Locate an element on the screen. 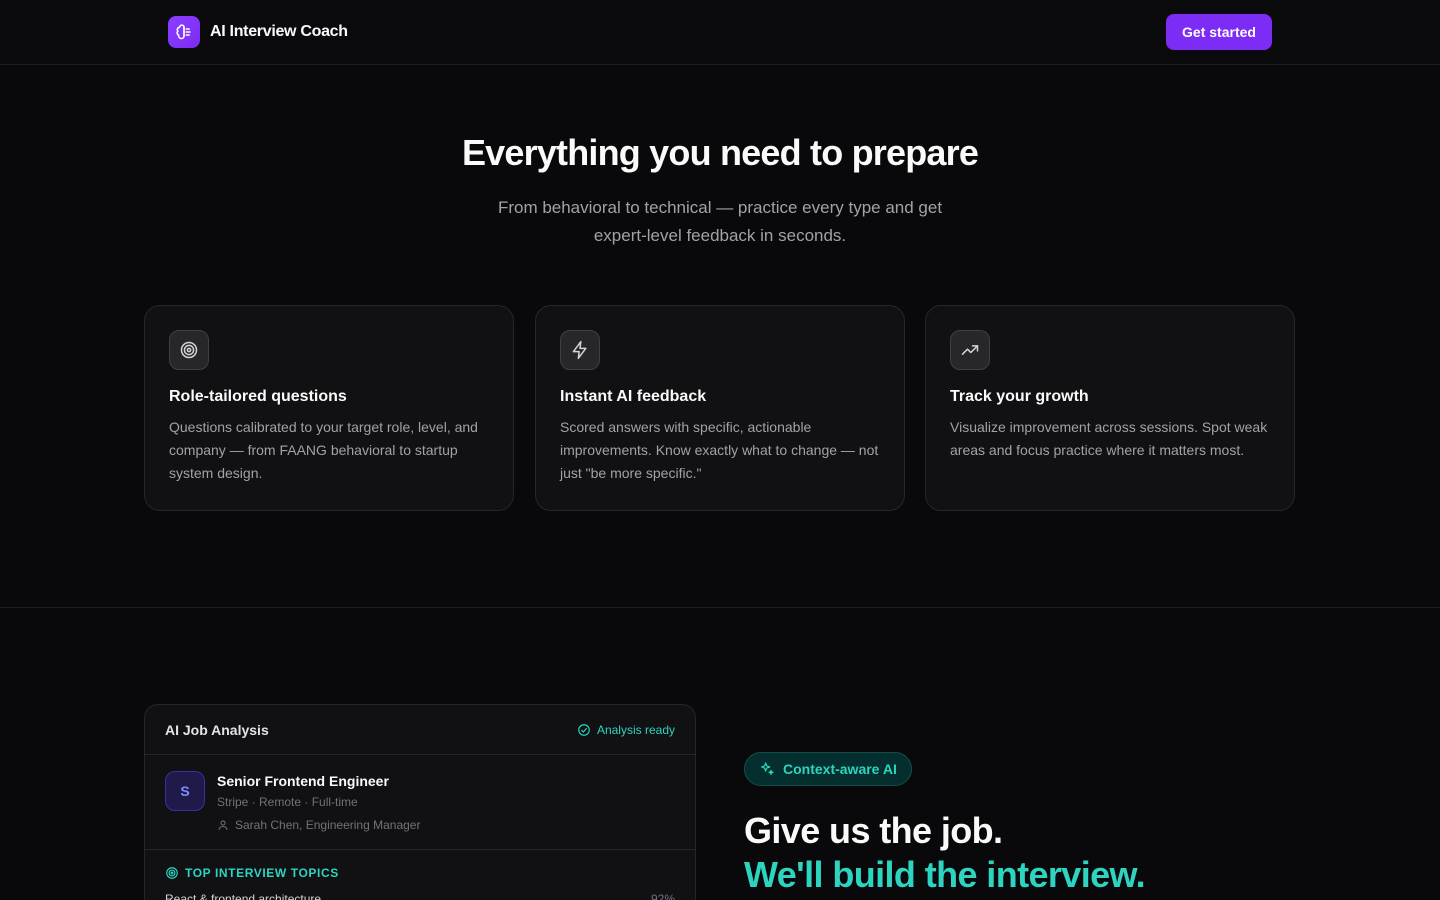 The width and height of the screenshot is (1440, 900). section-divider is located at coordinates (720, 607).